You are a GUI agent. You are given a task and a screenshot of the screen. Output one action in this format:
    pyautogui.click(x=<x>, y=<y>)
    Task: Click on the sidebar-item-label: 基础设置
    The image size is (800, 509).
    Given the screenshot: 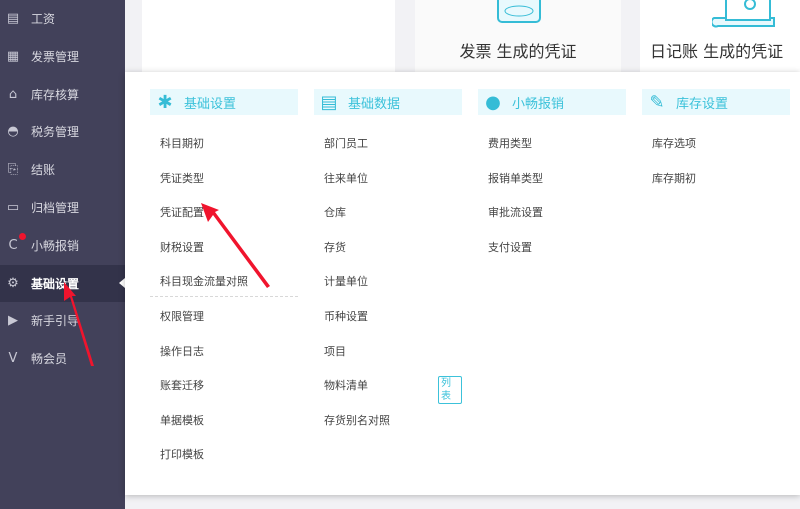 What is the action you would take?
    pyautogui.click(x=55, y=283)
    